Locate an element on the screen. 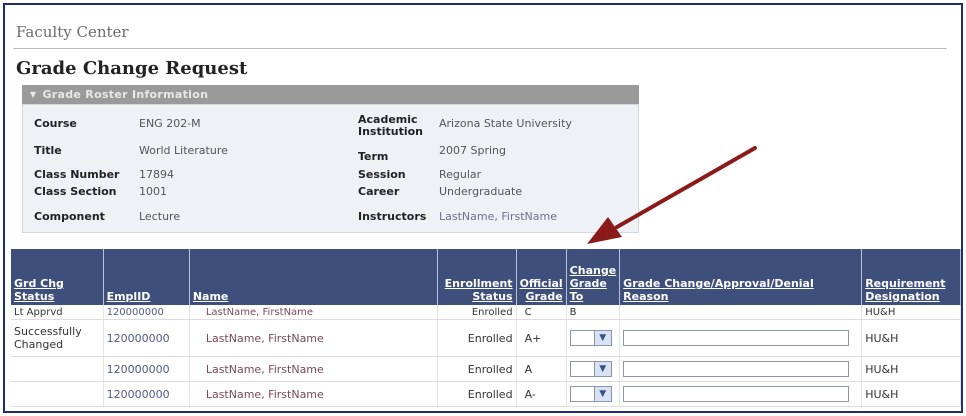 This screenshot has width=966, height=416. col-reason: Grade Change/Approval/Denial Reason is located at coordinates (741, 277).